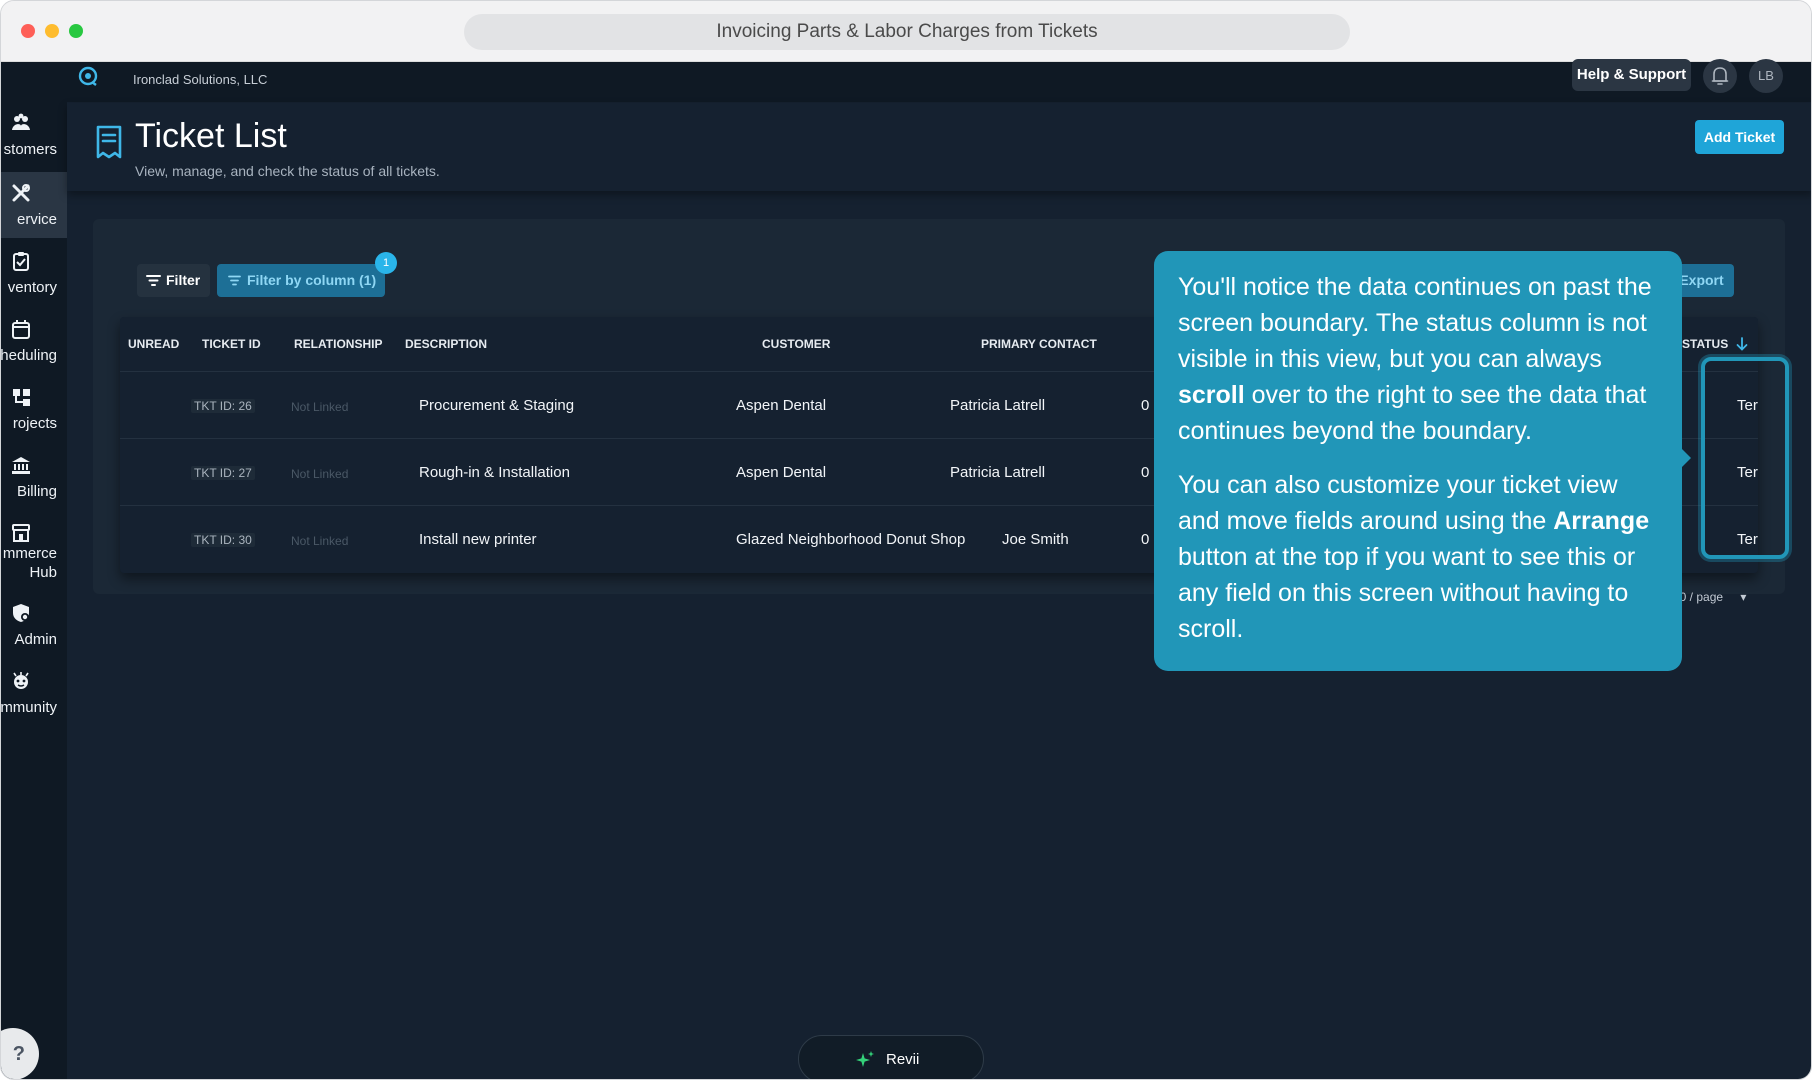 The height and width of the screenshot is (1080, 1812). I want to click on sidebar-item-admin: Admin, so click(34, 625).